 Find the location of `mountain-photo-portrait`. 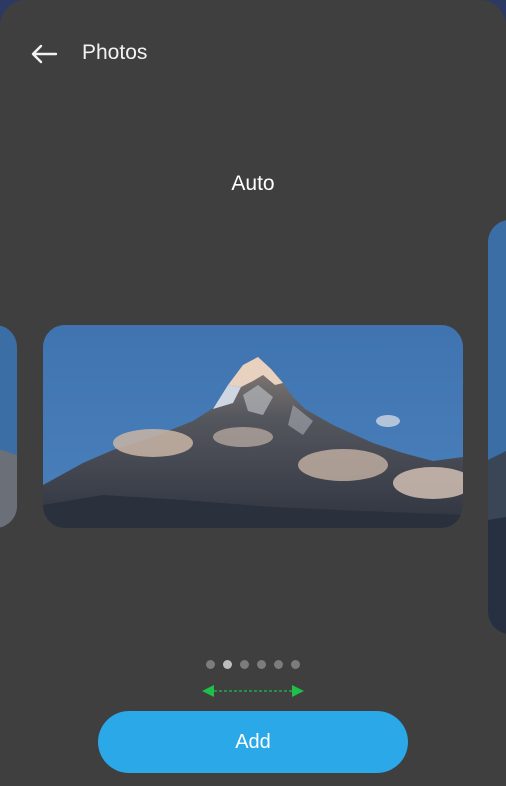

mountain-photo-portrait is located at coordinates (497, 427).